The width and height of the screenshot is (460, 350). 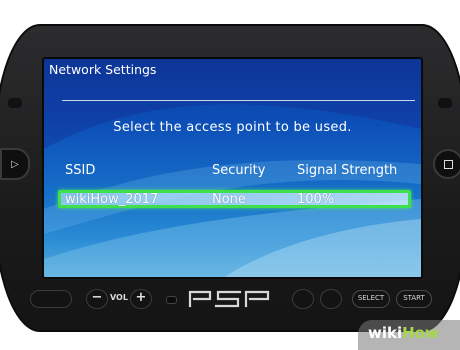 What do you see at coordinates (171, 300) in the screenshot?
I see `power-led` at bounding box center [171, 300].